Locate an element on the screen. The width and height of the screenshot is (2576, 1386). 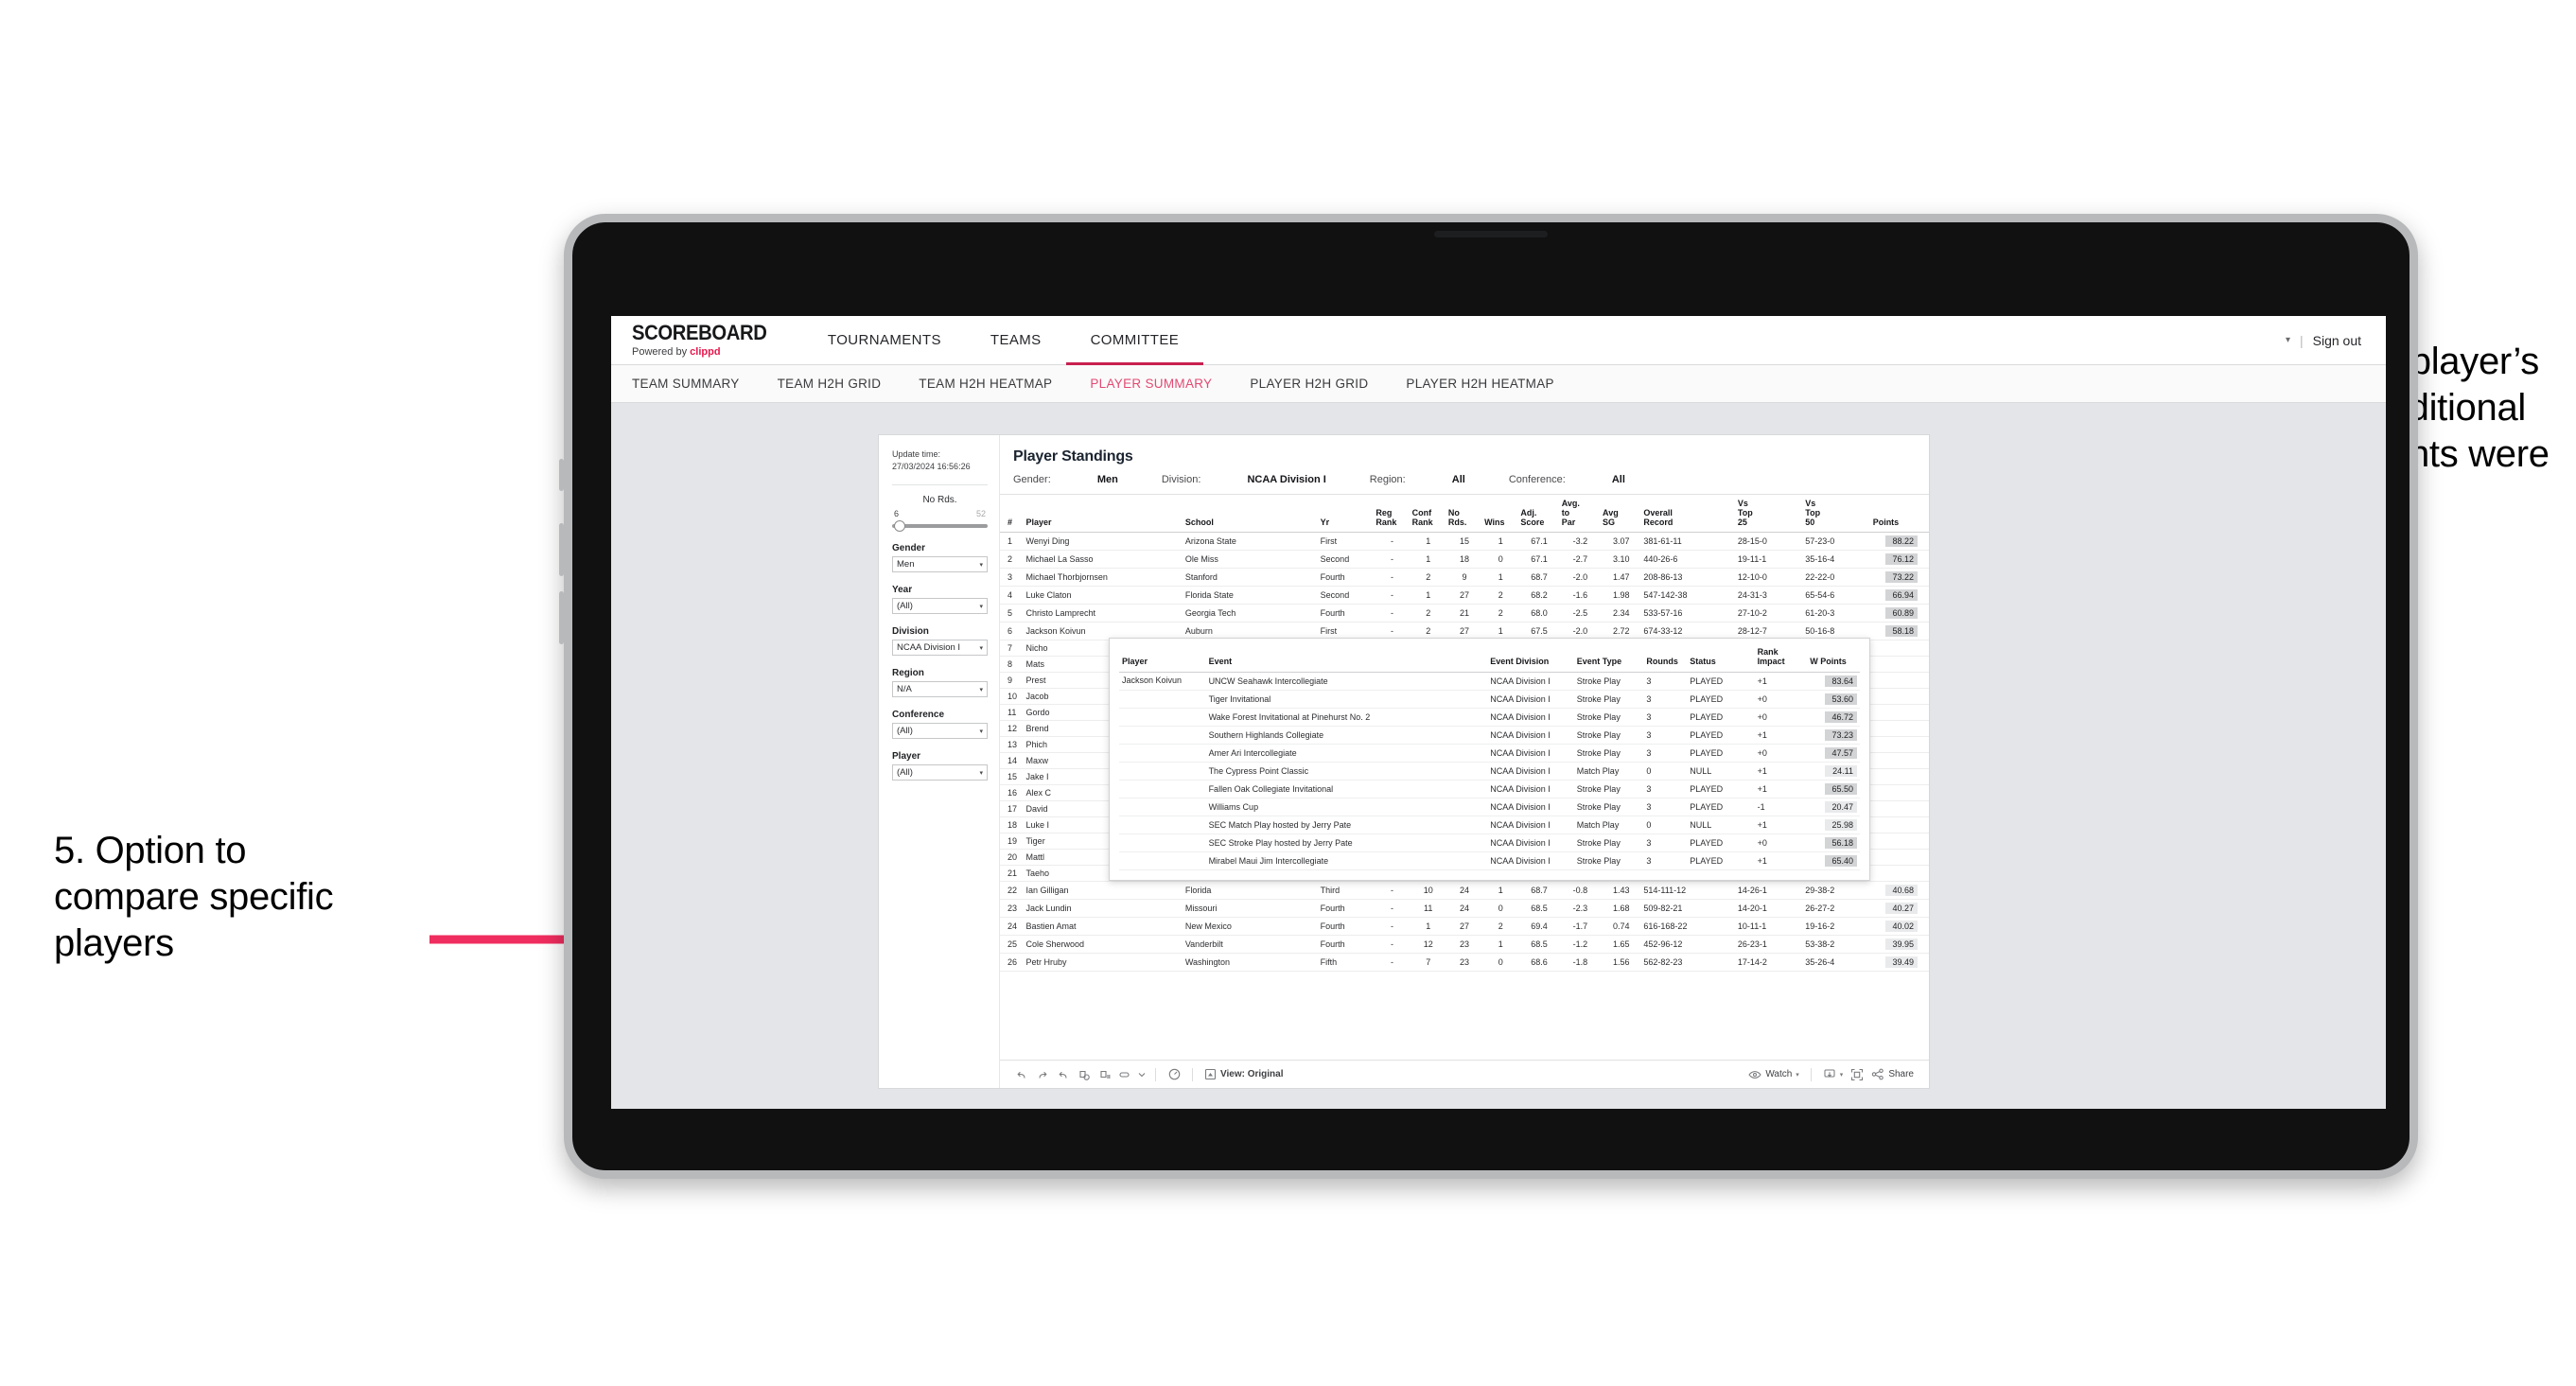
filter-year-select: (All) ▾ is located at coordinates (940, 606).